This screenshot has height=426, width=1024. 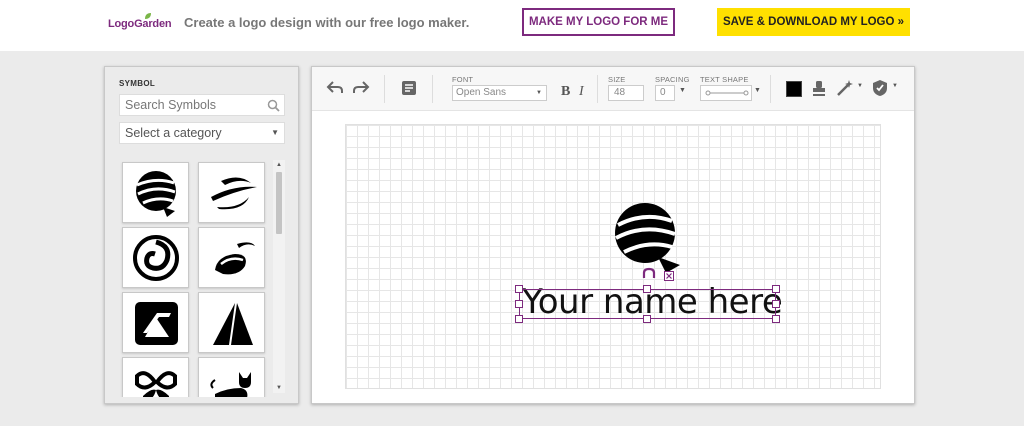 What do you see at coordinates (481, 92) in the screenshot?
I see `font-select-value: Open Sans` at bounding box center [481, 92].